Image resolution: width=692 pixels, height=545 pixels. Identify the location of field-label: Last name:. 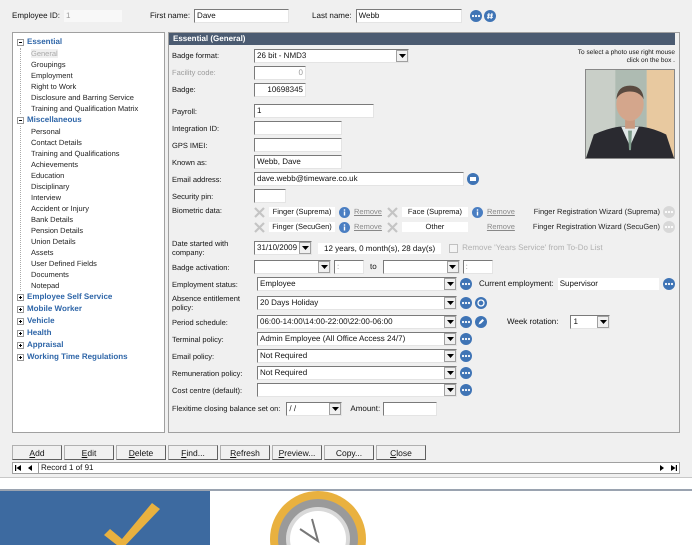
(332, 16).